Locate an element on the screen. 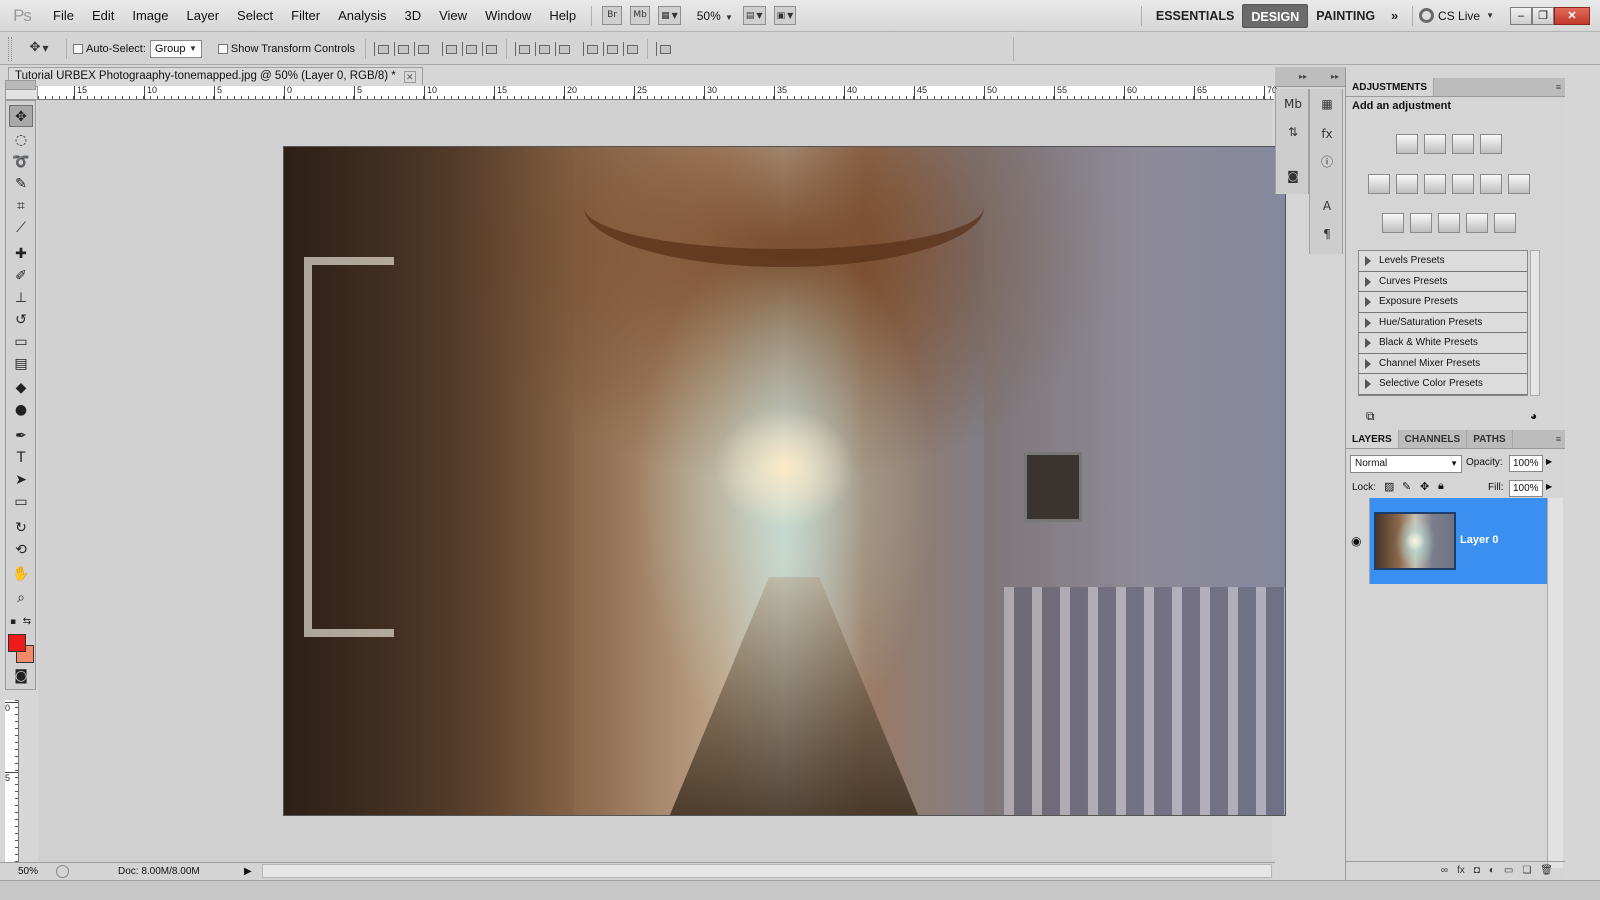 The height and width of the screenshot is (900, 1600). channel-mixer-icon is located at coordinates (1519, 184).